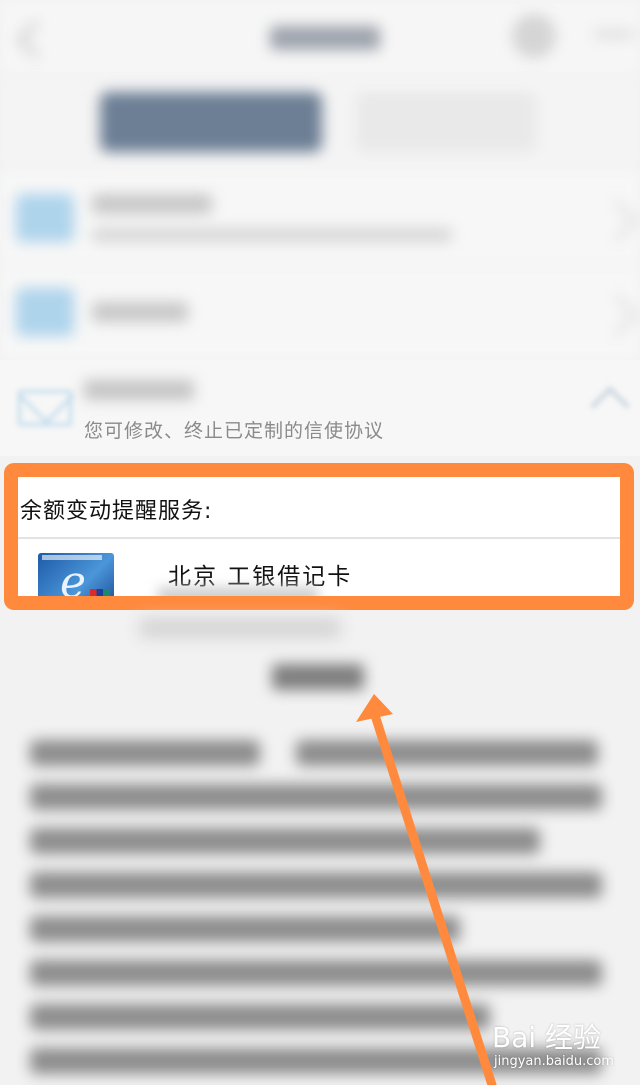  I want to click on baidu-jingyan-watermark: Bai 经验 jingyan.baidu.com, so click(562, 1046).